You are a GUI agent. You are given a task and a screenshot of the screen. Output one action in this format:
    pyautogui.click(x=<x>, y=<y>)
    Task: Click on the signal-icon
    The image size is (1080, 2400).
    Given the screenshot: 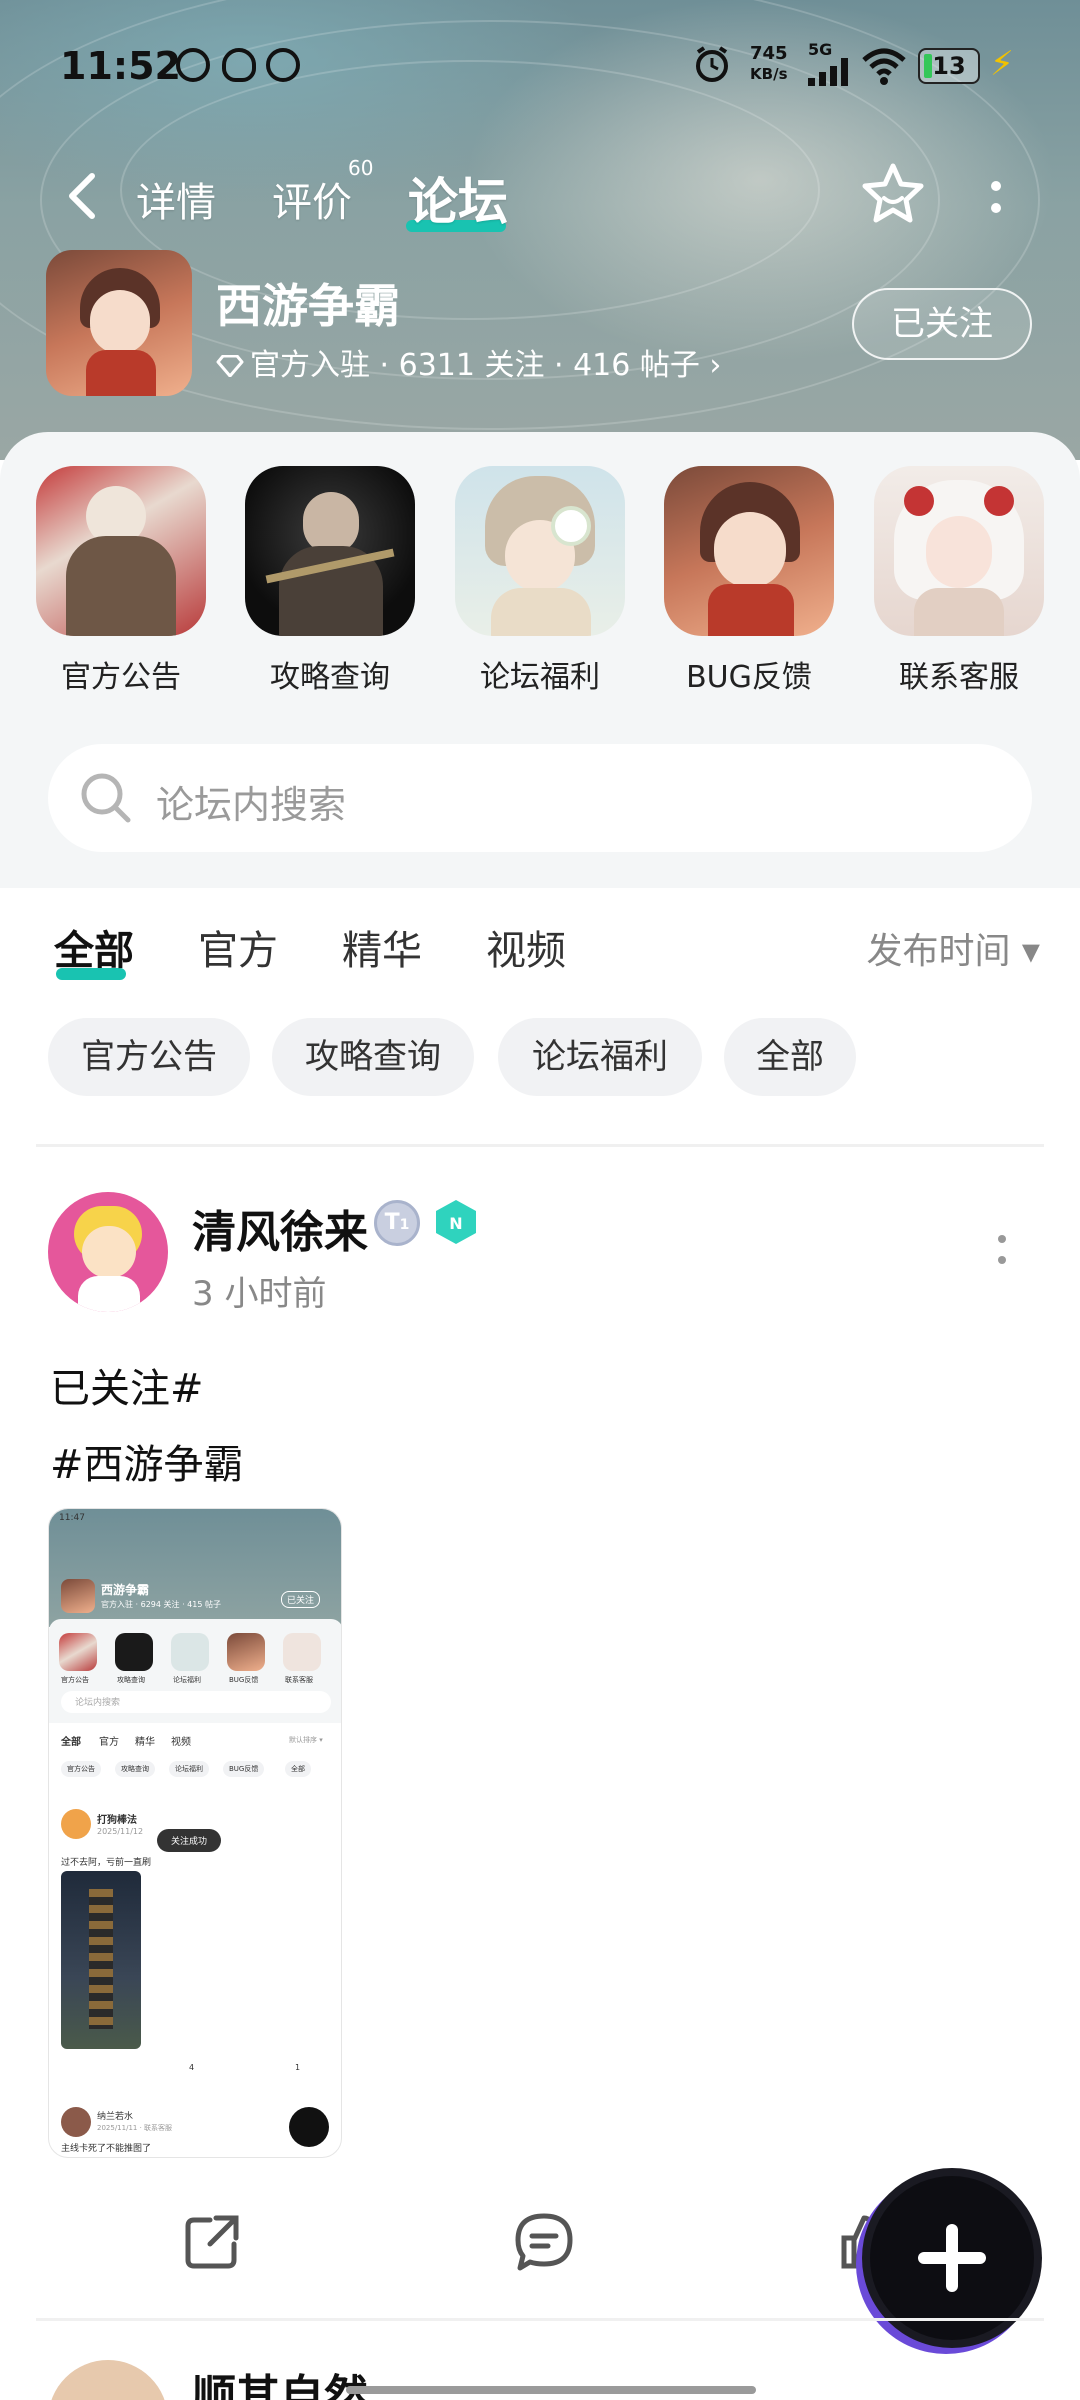 What is the action you would take?
    pyautogui.click(x=829, y=72)
    